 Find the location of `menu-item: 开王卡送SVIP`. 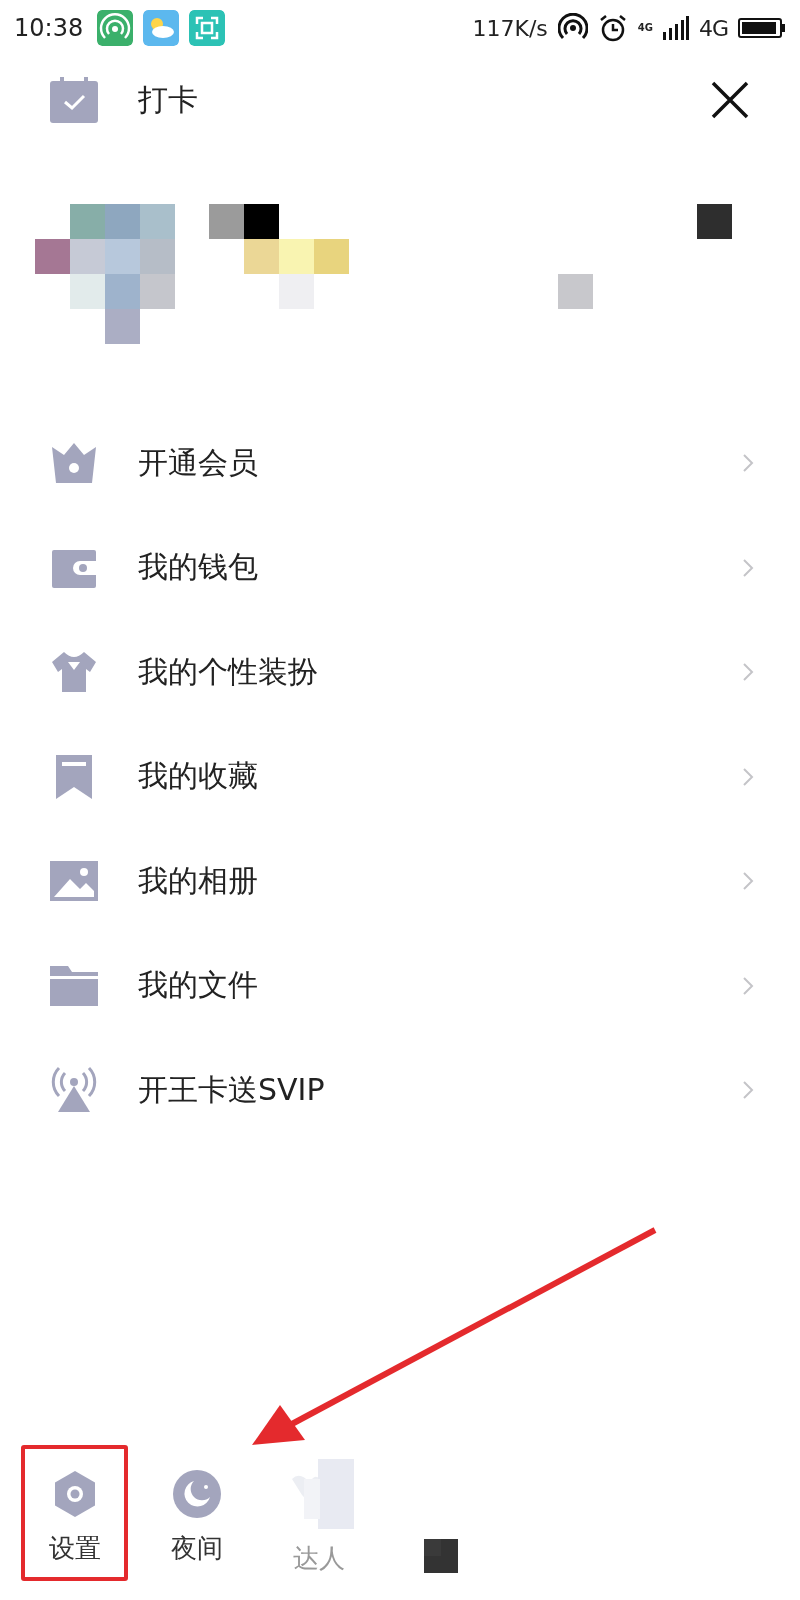

menu-item: 开王卡送SVIP is located at coordinates (440, 1090).